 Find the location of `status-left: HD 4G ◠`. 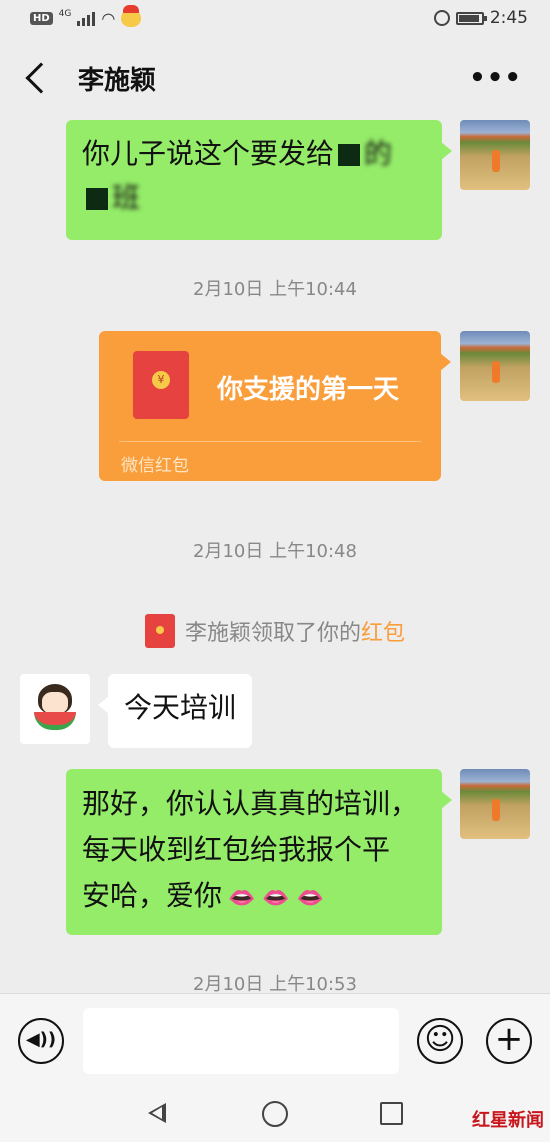

status-left: HD 4G ◠ is located at coordinates (86, 16).